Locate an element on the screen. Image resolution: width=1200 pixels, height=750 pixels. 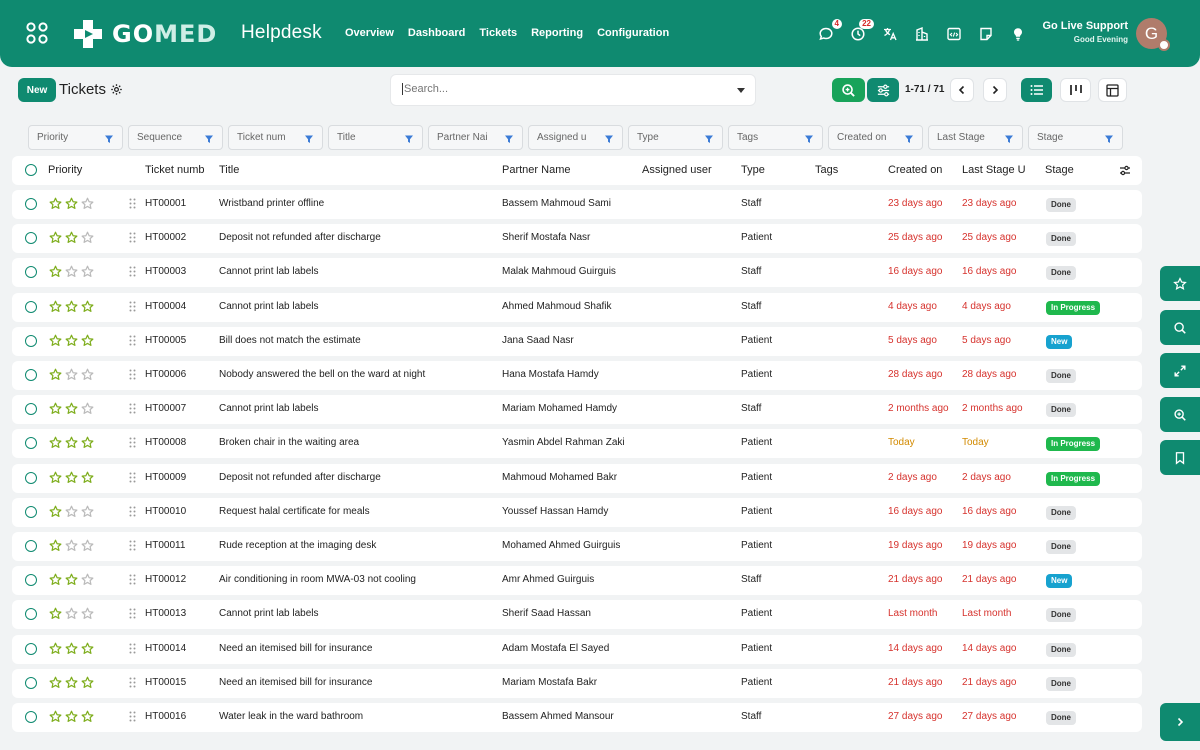
favorite-dock-button is located at coordinates (1180, 283).